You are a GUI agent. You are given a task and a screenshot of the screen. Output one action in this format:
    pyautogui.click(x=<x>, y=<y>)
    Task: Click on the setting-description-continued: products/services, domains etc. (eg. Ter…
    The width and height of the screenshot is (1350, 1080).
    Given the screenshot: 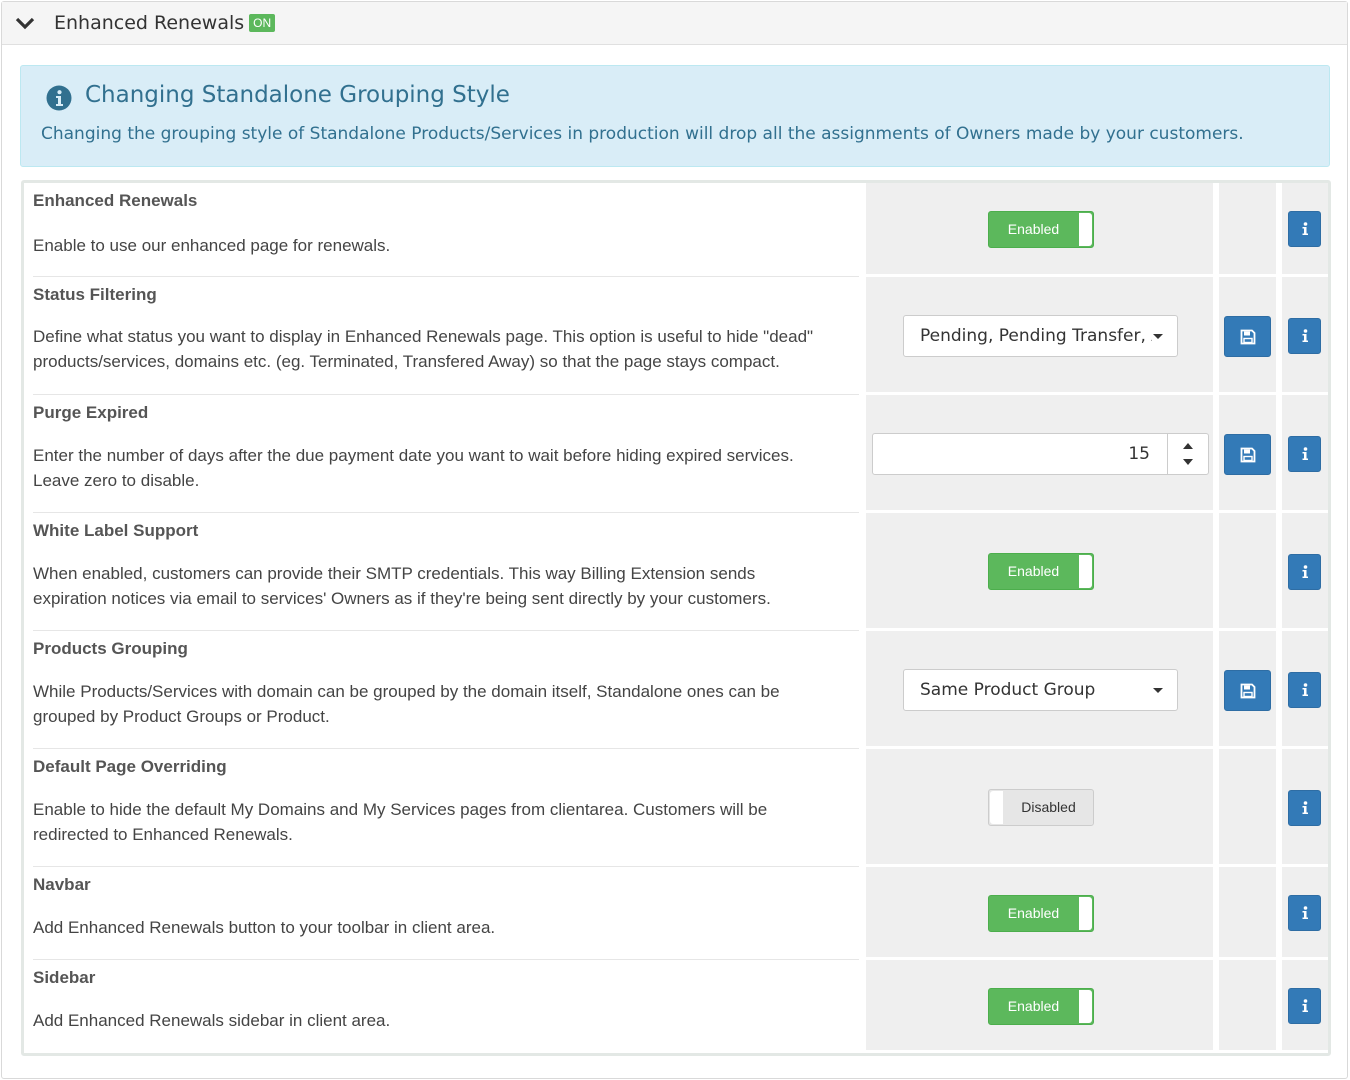 What is the action you would take?
    pyautogui.click(x=406, y=361)
    